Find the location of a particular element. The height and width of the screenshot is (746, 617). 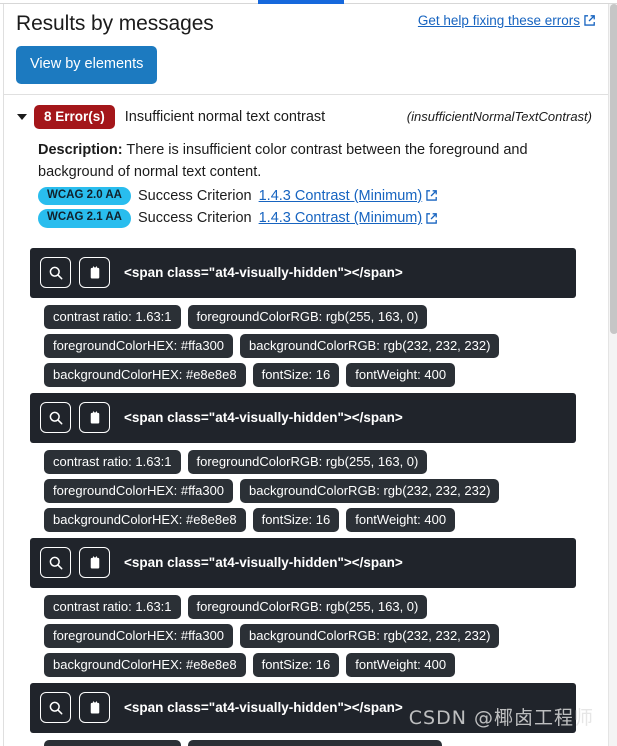

error-count-badge: 8 Error(s) is located at coordinates (74, 116).